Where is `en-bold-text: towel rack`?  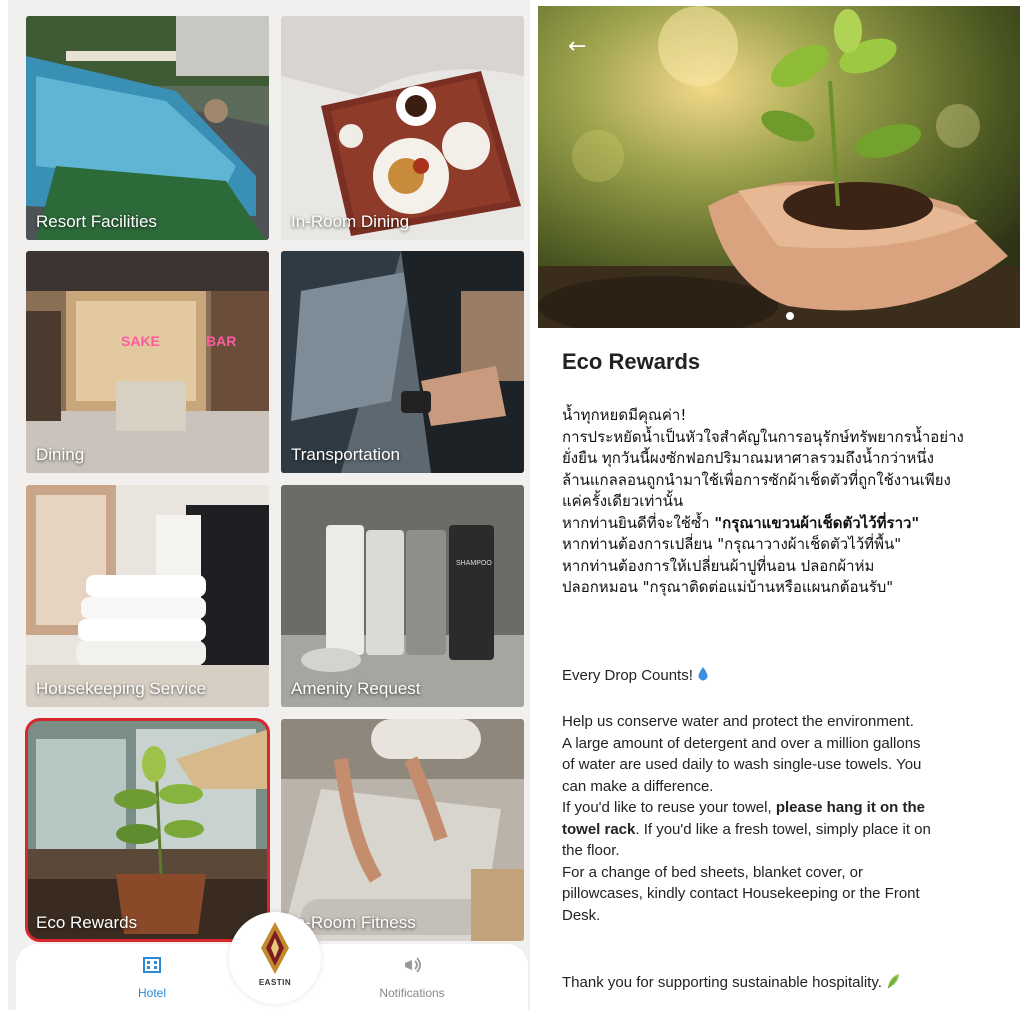 en-bold-text: towel rack is located at coordinates (599, 829).